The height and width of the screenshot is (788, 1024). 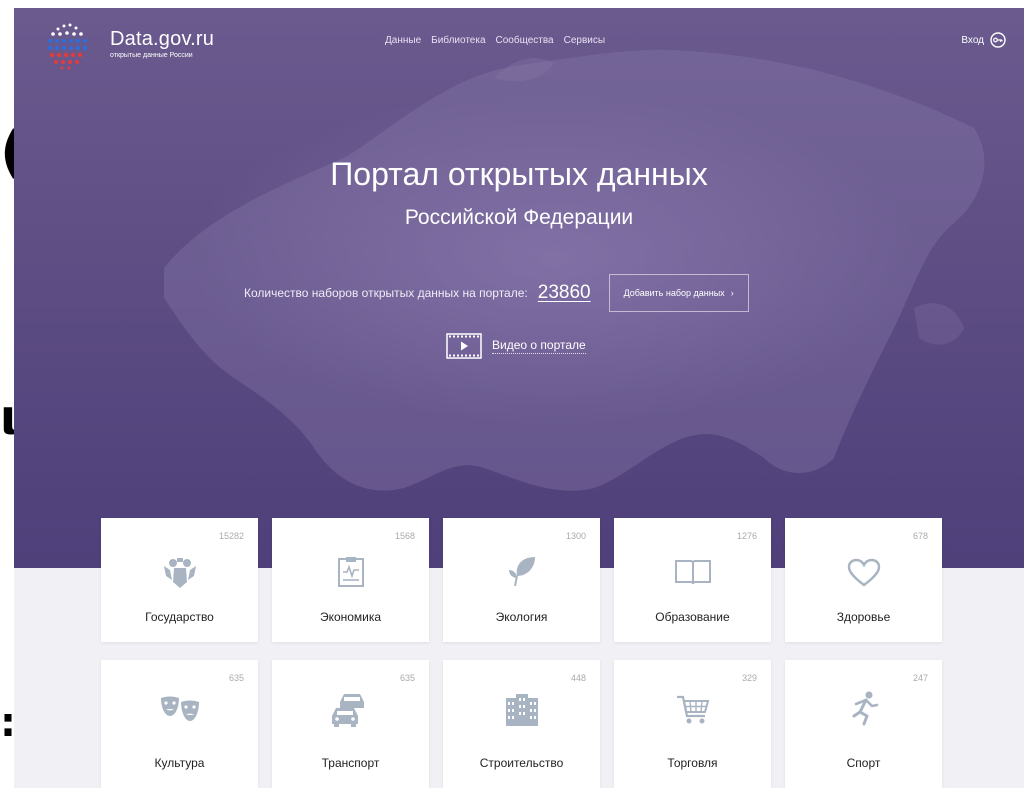 I want to click on category-label: Культура, so click(x=179, y=763).